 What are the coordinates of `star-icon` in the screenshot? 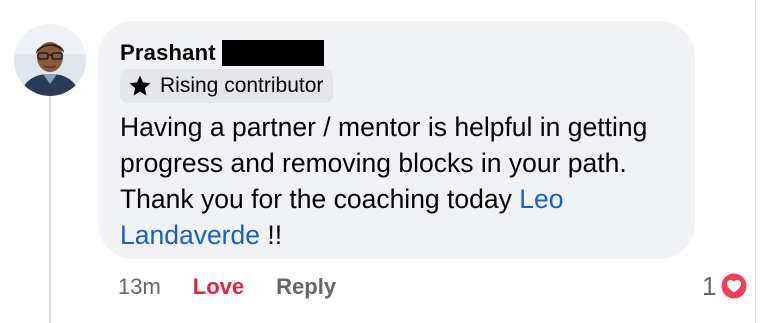 It's located at (140, 86).